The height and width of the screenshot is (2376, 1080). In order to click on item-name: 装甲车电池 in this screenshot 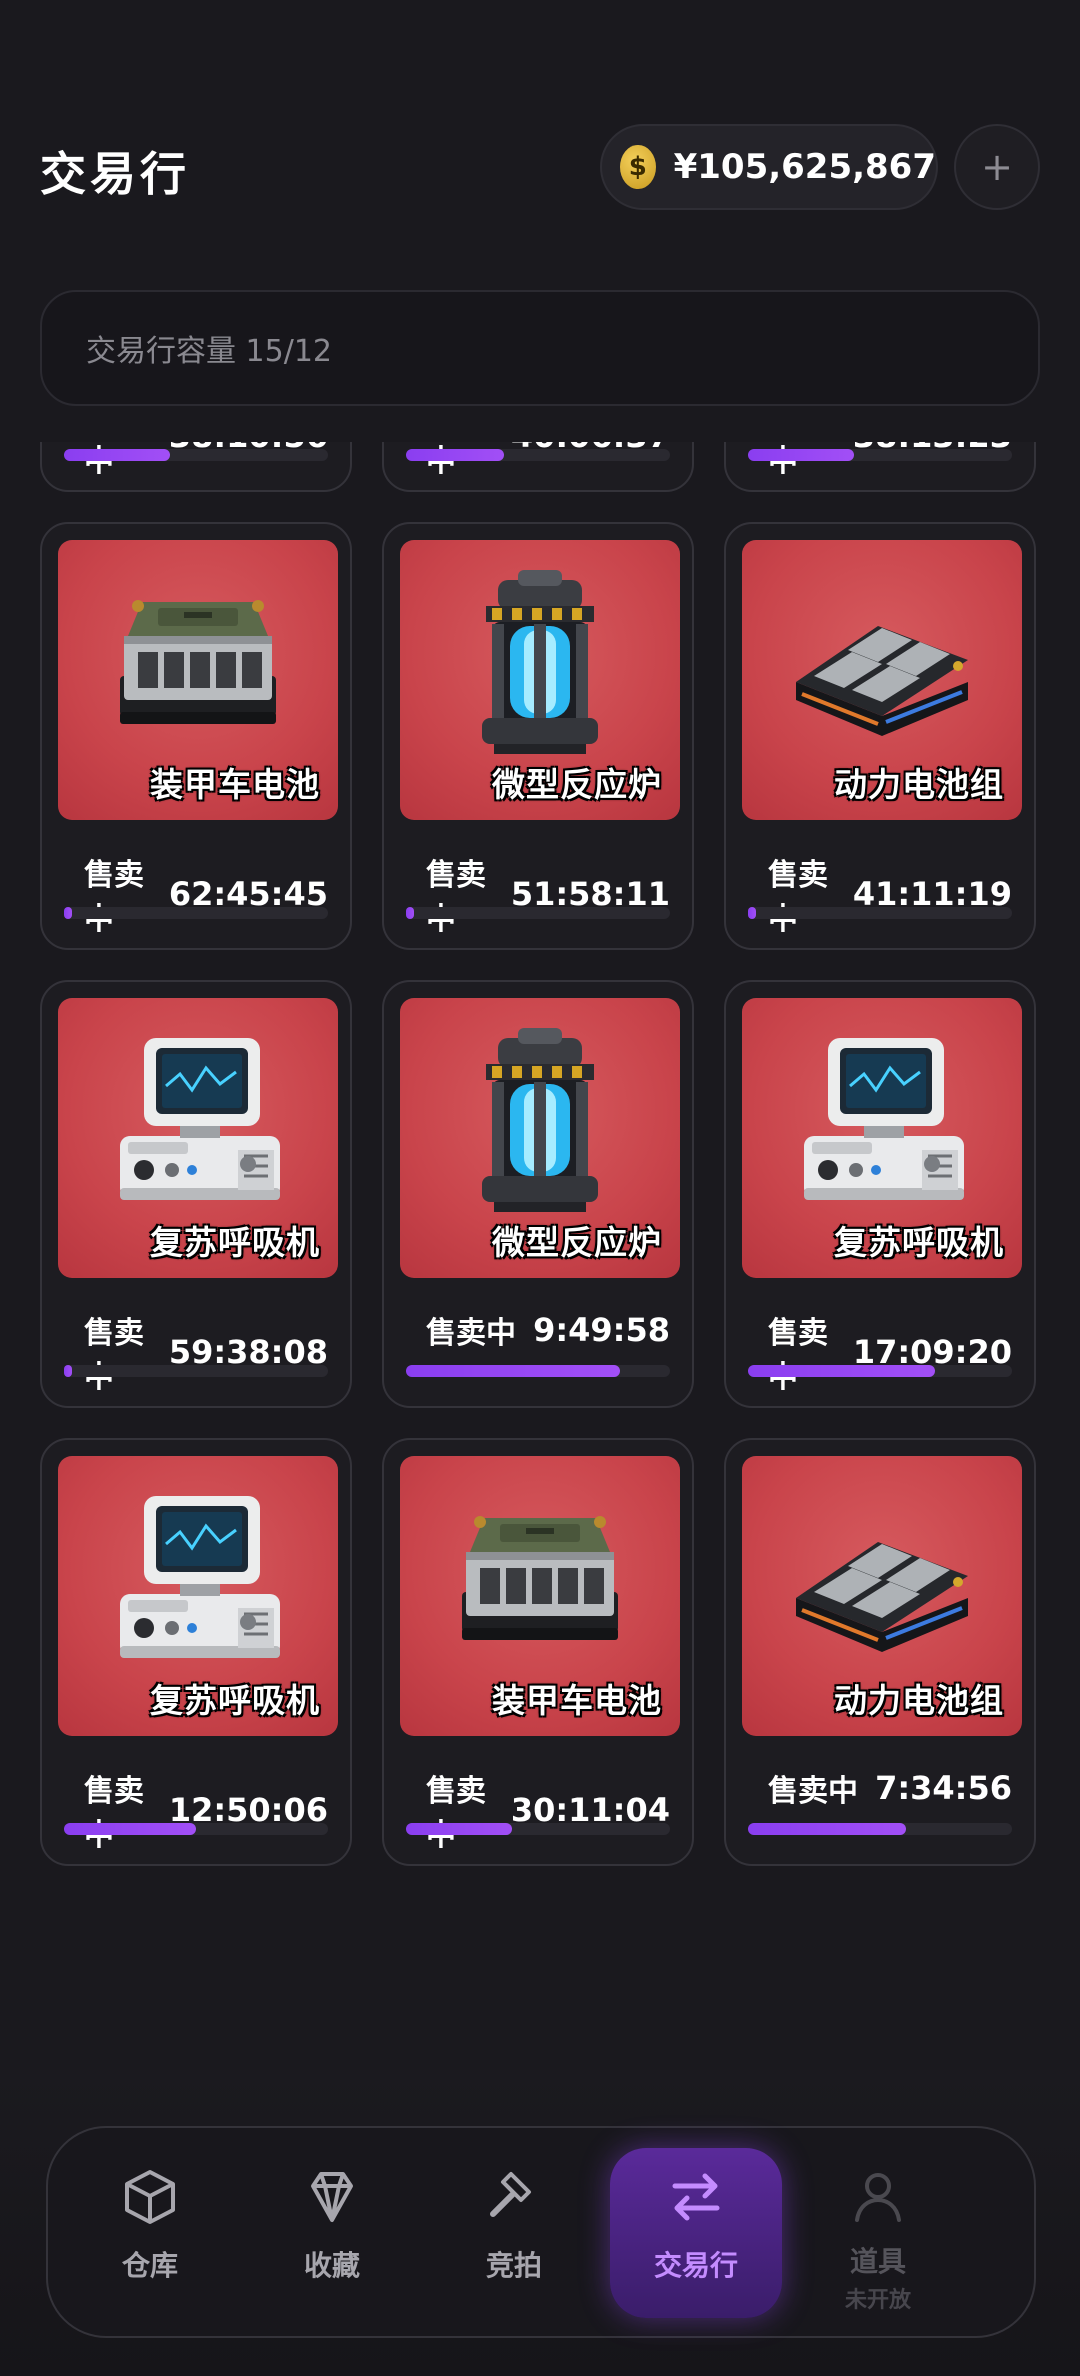, I will do `click(235, 784)`.